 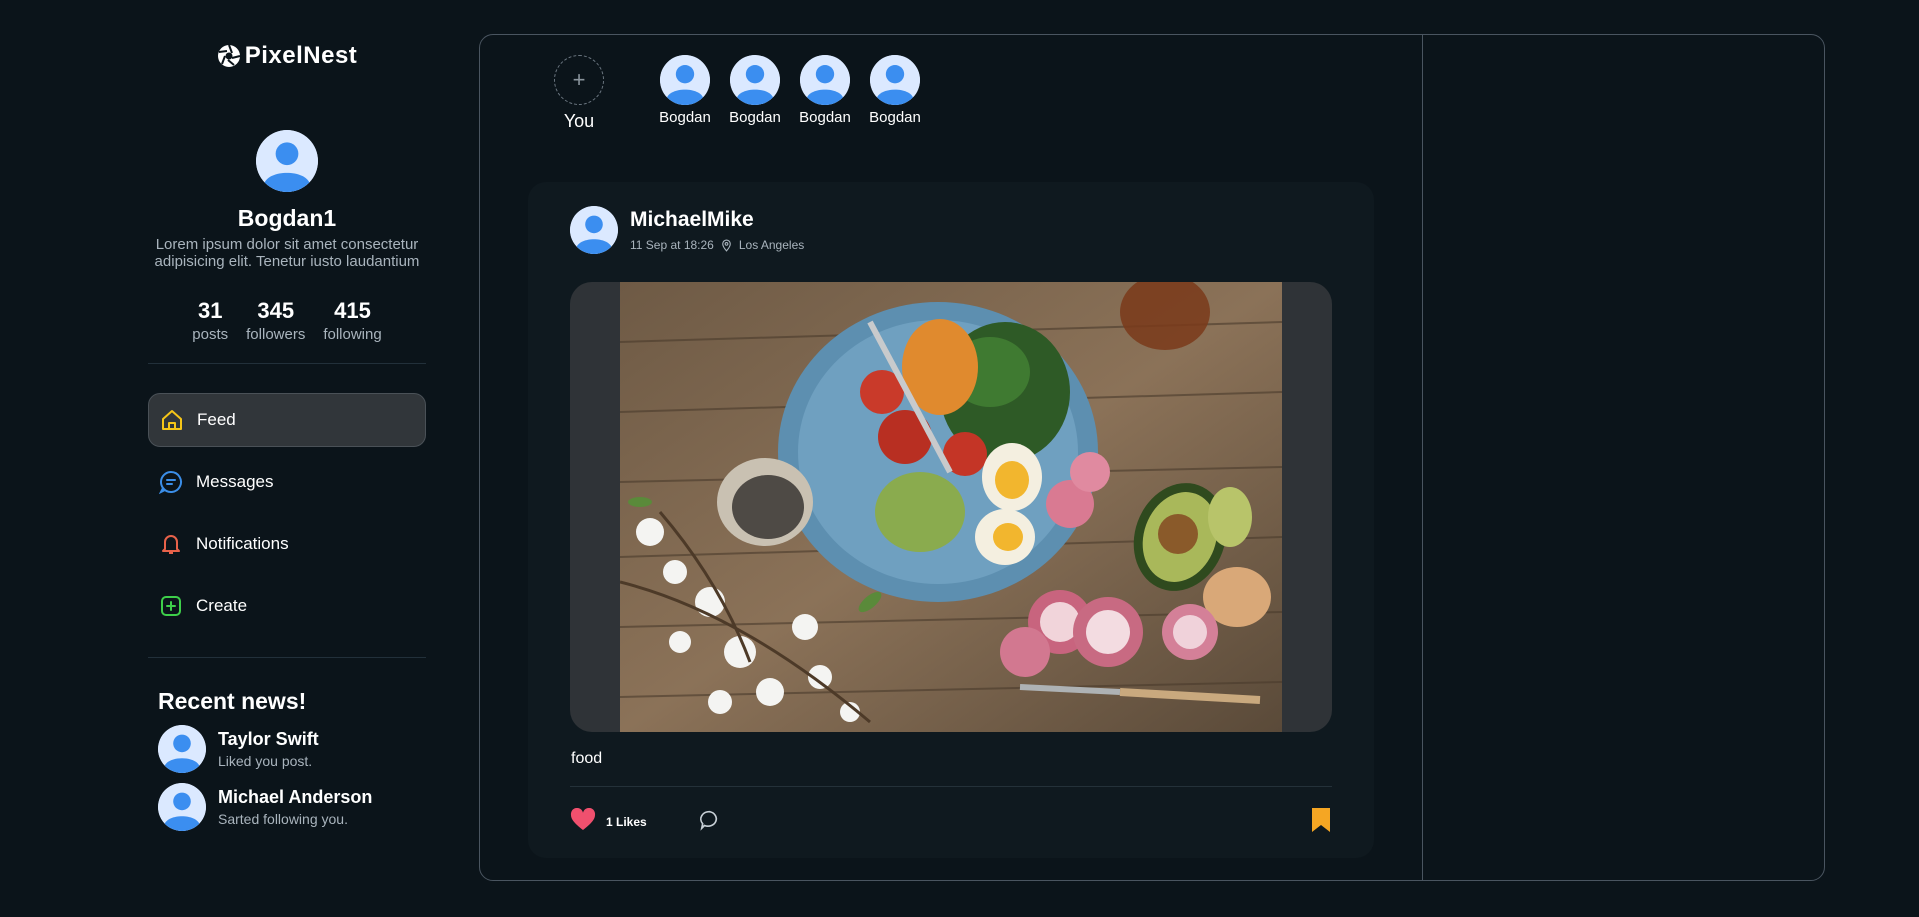 I want to click on nav-label: Messages, so click(x=235, y=481).